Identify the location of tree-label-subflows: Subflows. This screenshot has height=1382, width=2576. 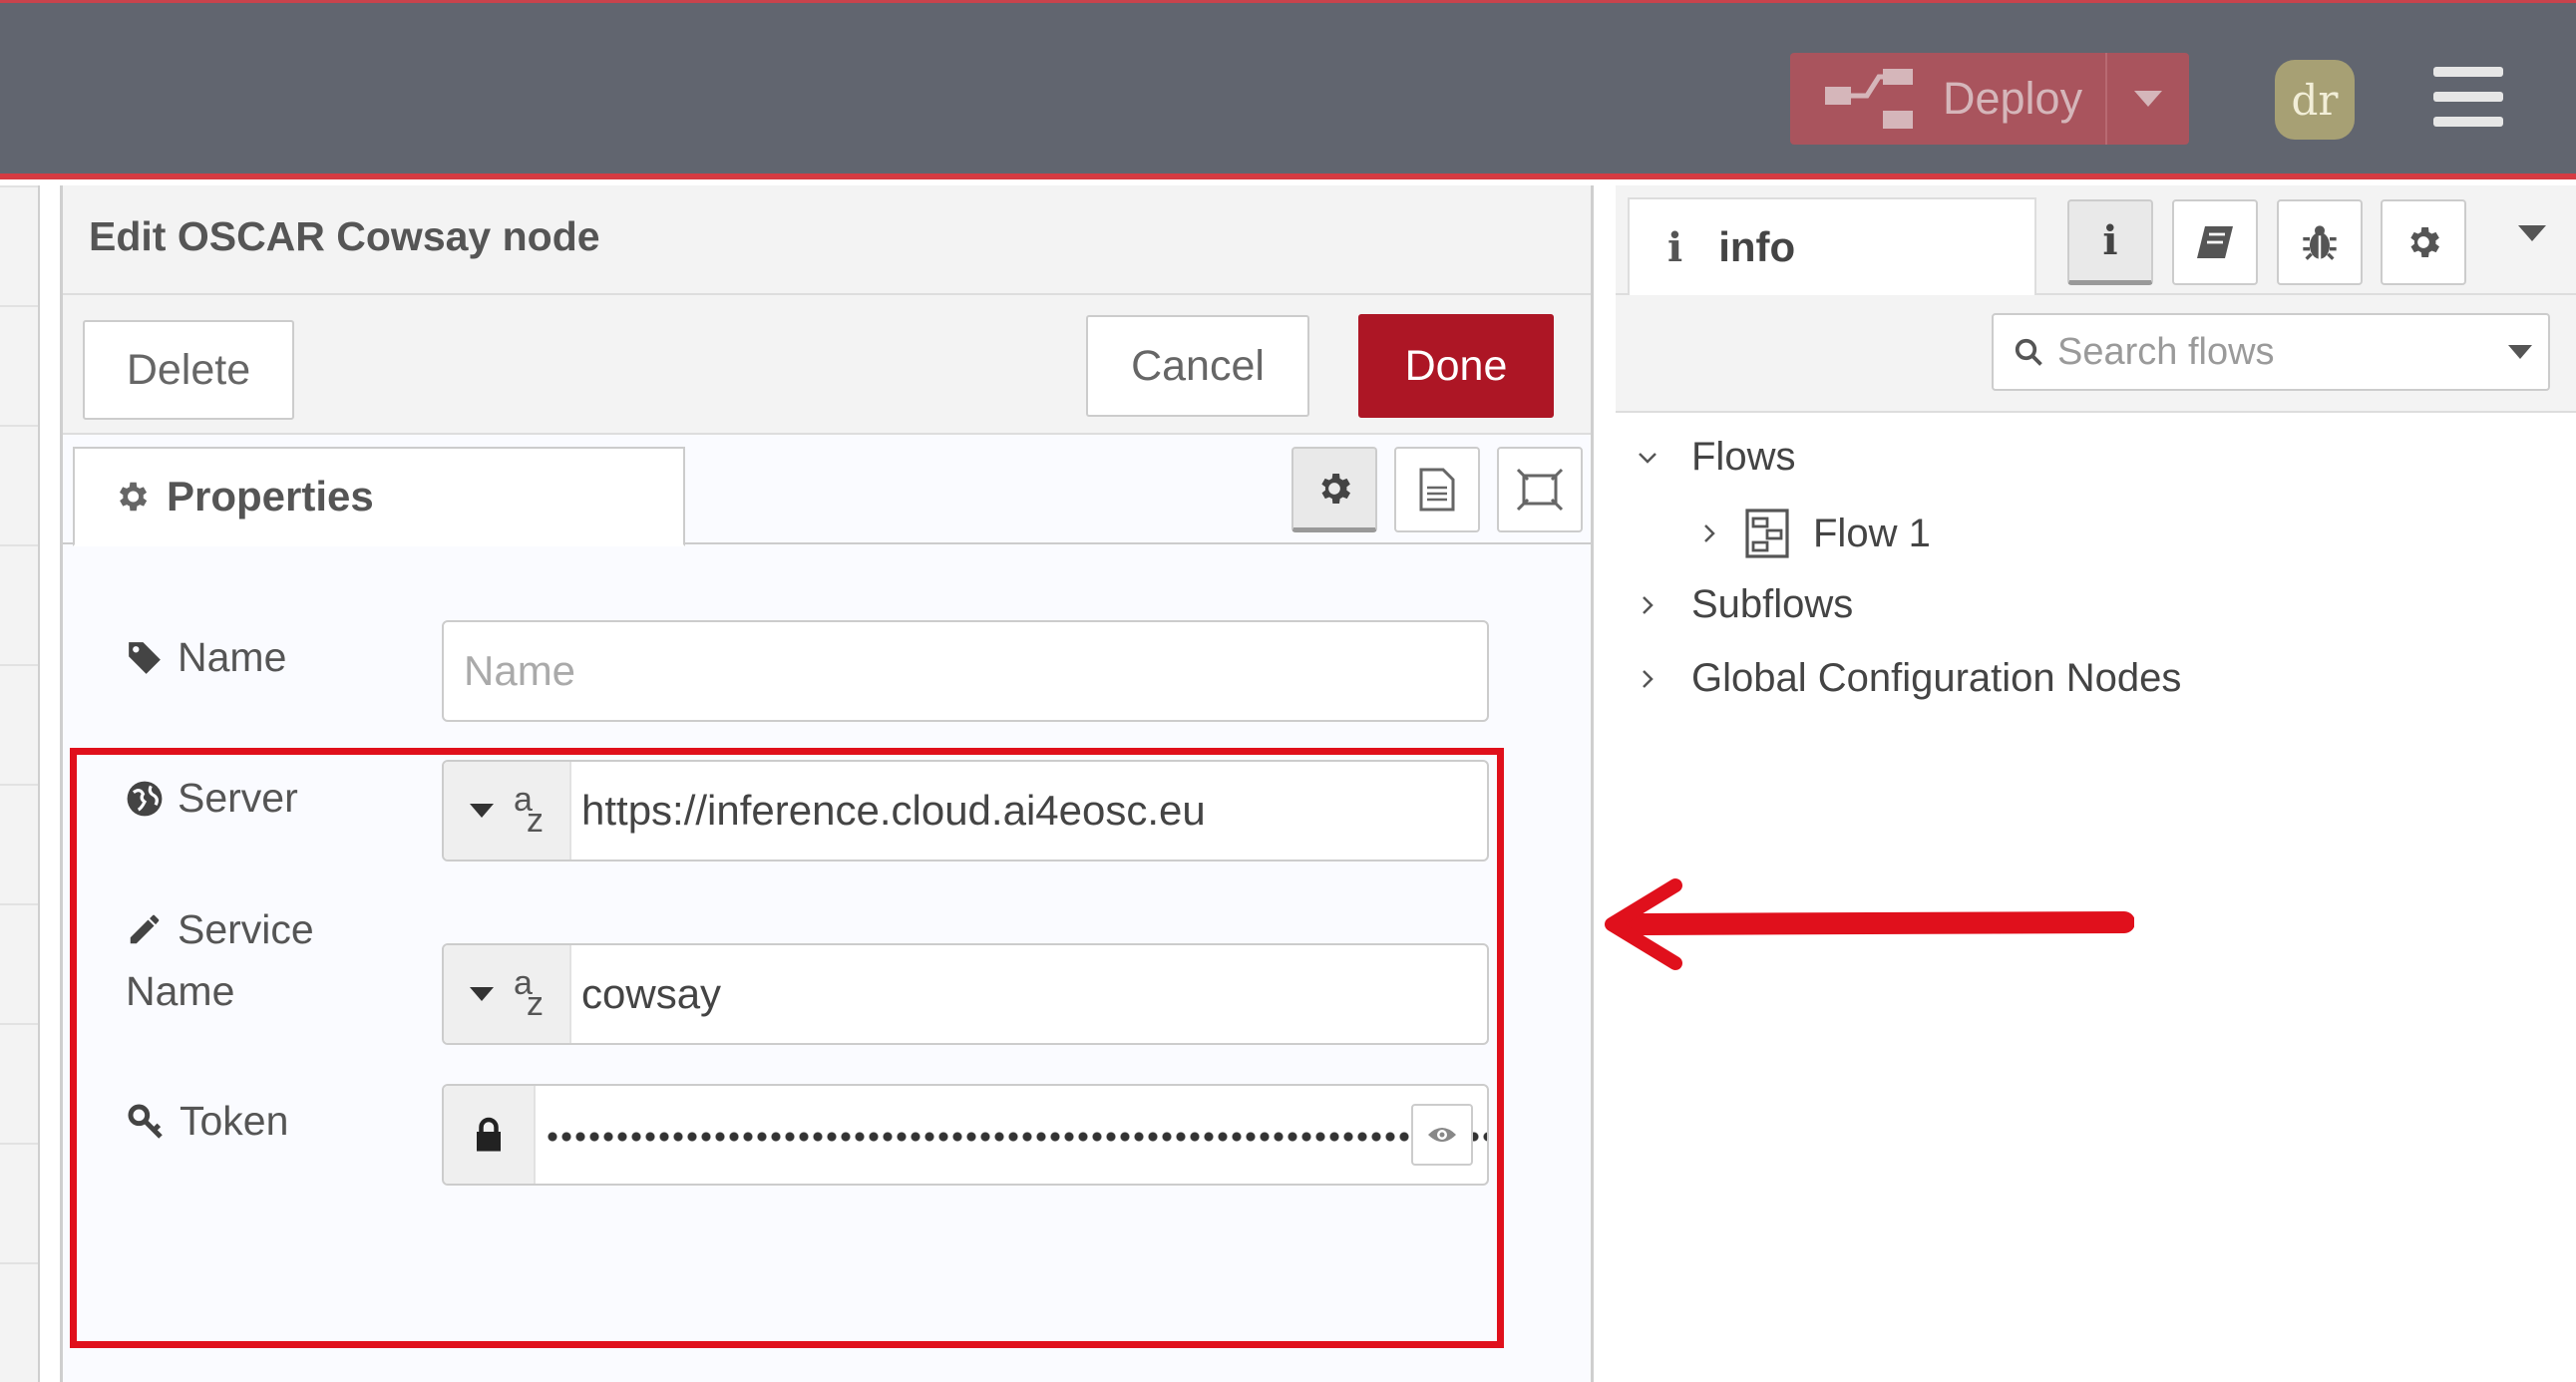
(1773, 604).